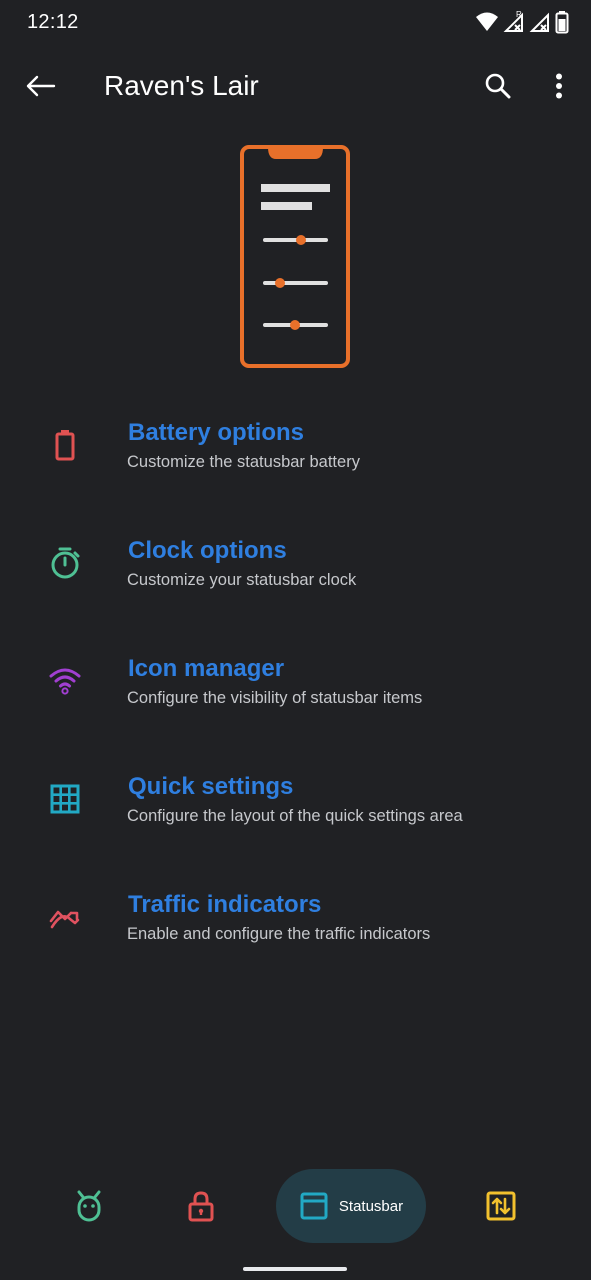 The height and width of the screenshot is (1280, 591). Describe the element at coordinates (513, 21) in the screenshot. I see `cell-signal-roaming-icon: R` at that location.